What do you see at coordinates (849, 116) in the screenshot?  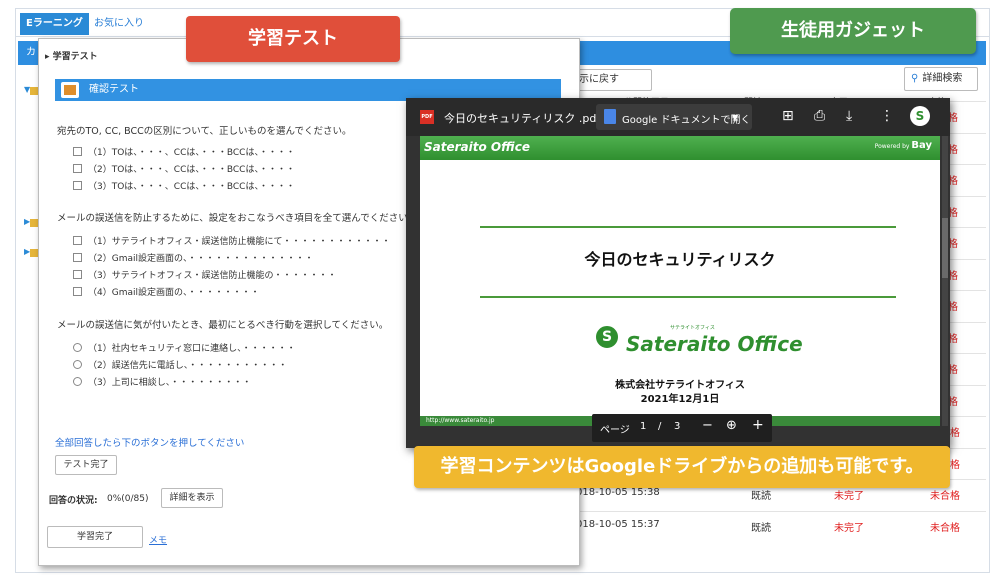 I see `download-icon: ⤓` at bounding box center [849, 116].